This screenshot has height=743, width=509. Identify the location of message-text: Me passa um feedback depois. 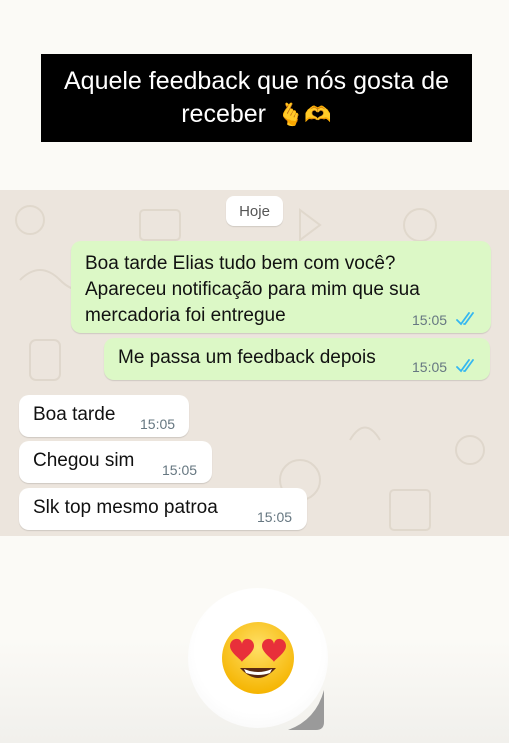
(247, 357).